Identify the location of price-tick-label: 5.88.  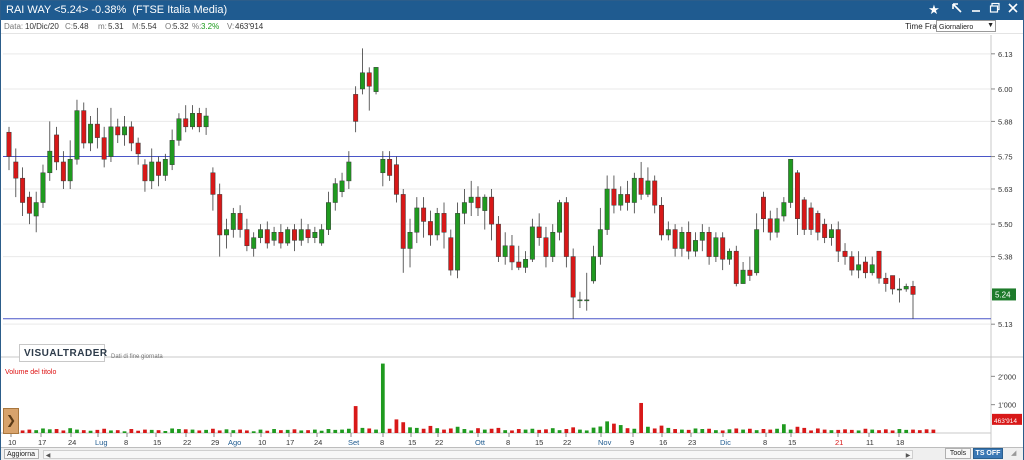
(1005, 121).